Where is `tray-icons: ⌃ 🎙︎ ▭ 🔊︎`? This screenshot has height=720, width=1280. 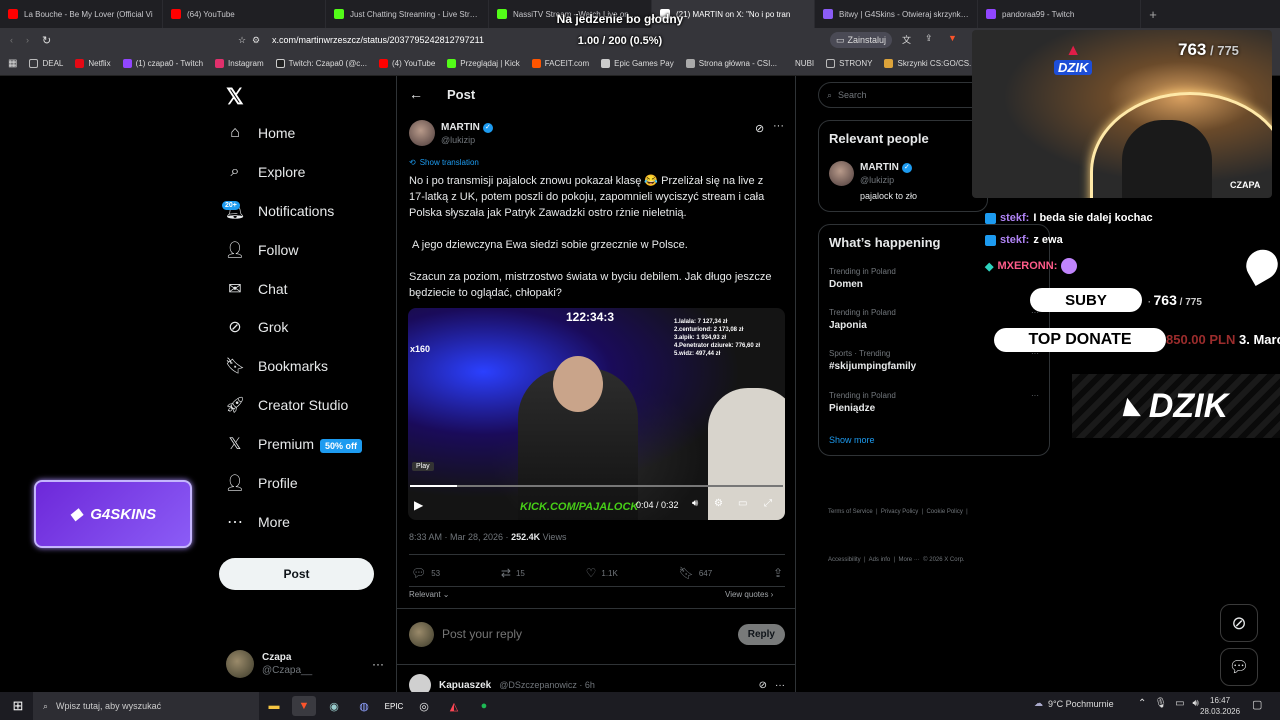
tray-icons: ⌃ 🎙︎ ▭ 🔊︎ is located at coordinates (1168, 703).